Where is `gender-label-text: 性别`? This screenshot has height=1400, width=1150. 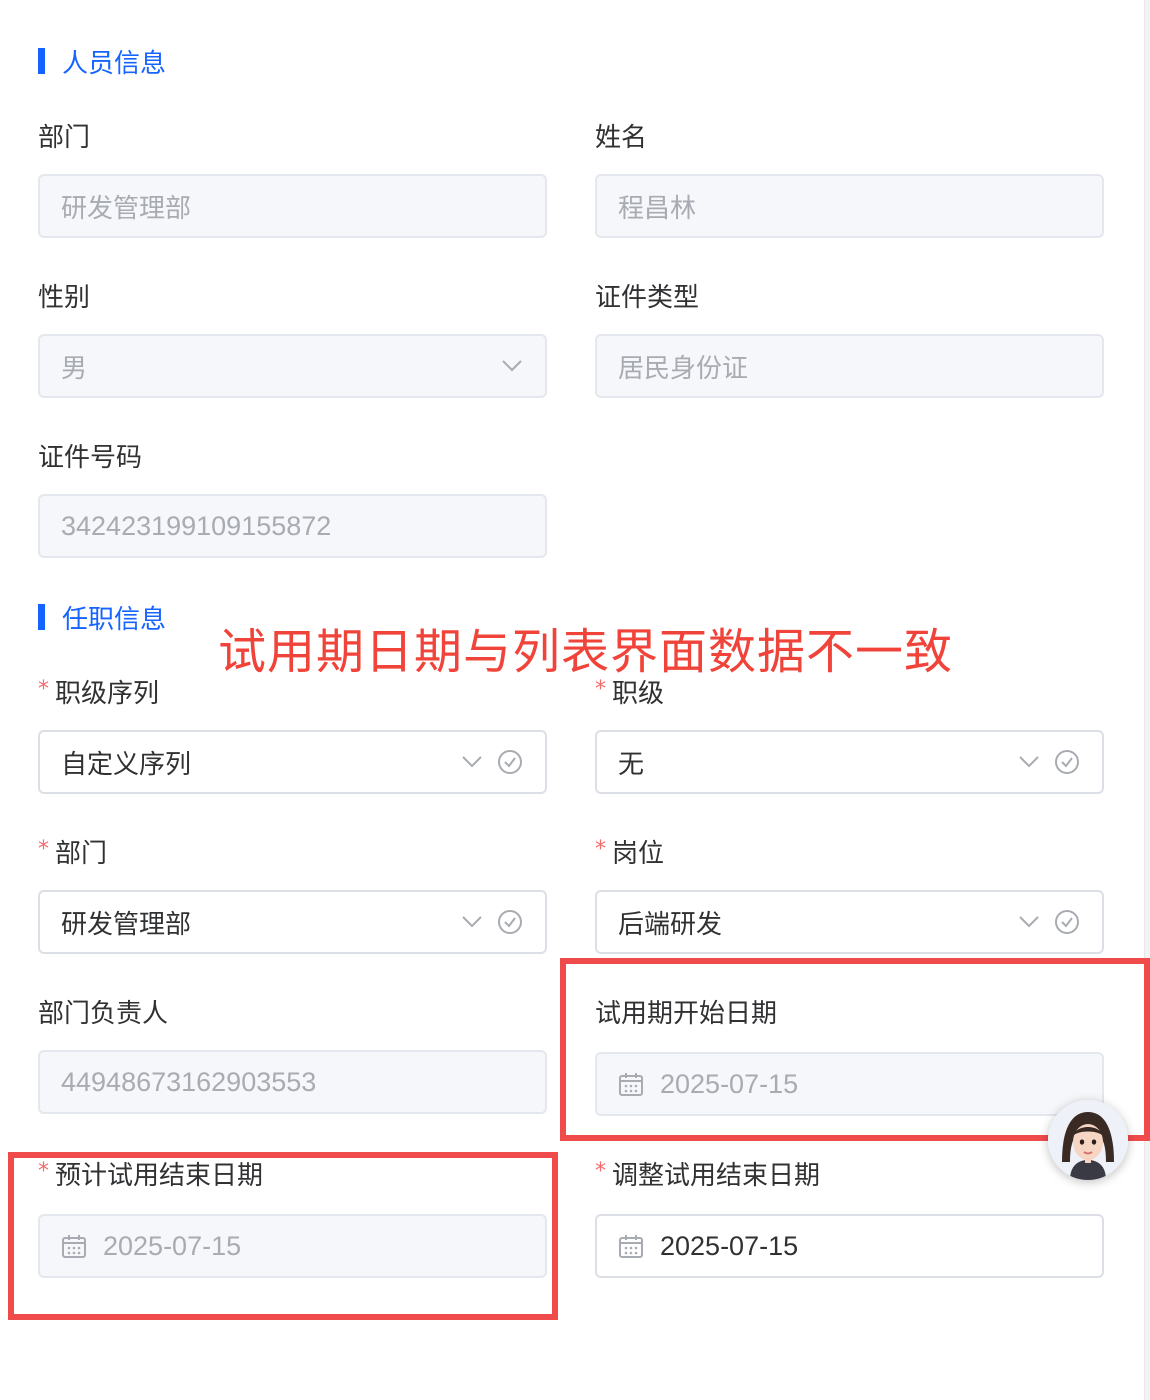 gender-label-text: 性别 is located at coordinates (64, 297).